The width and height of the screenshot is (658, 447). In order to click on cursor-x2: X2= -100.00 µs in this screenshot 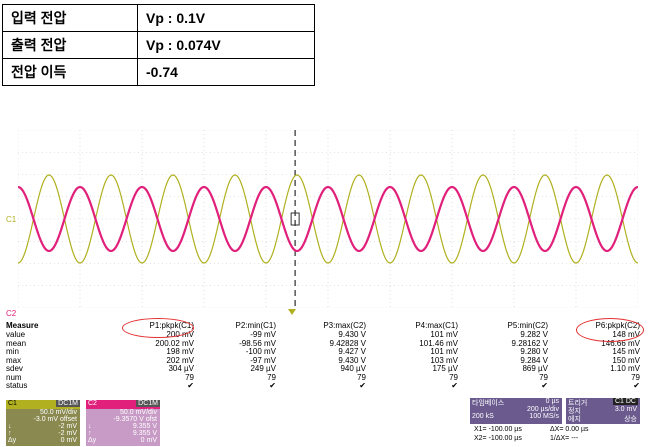, I will do `click(498, 438)`.